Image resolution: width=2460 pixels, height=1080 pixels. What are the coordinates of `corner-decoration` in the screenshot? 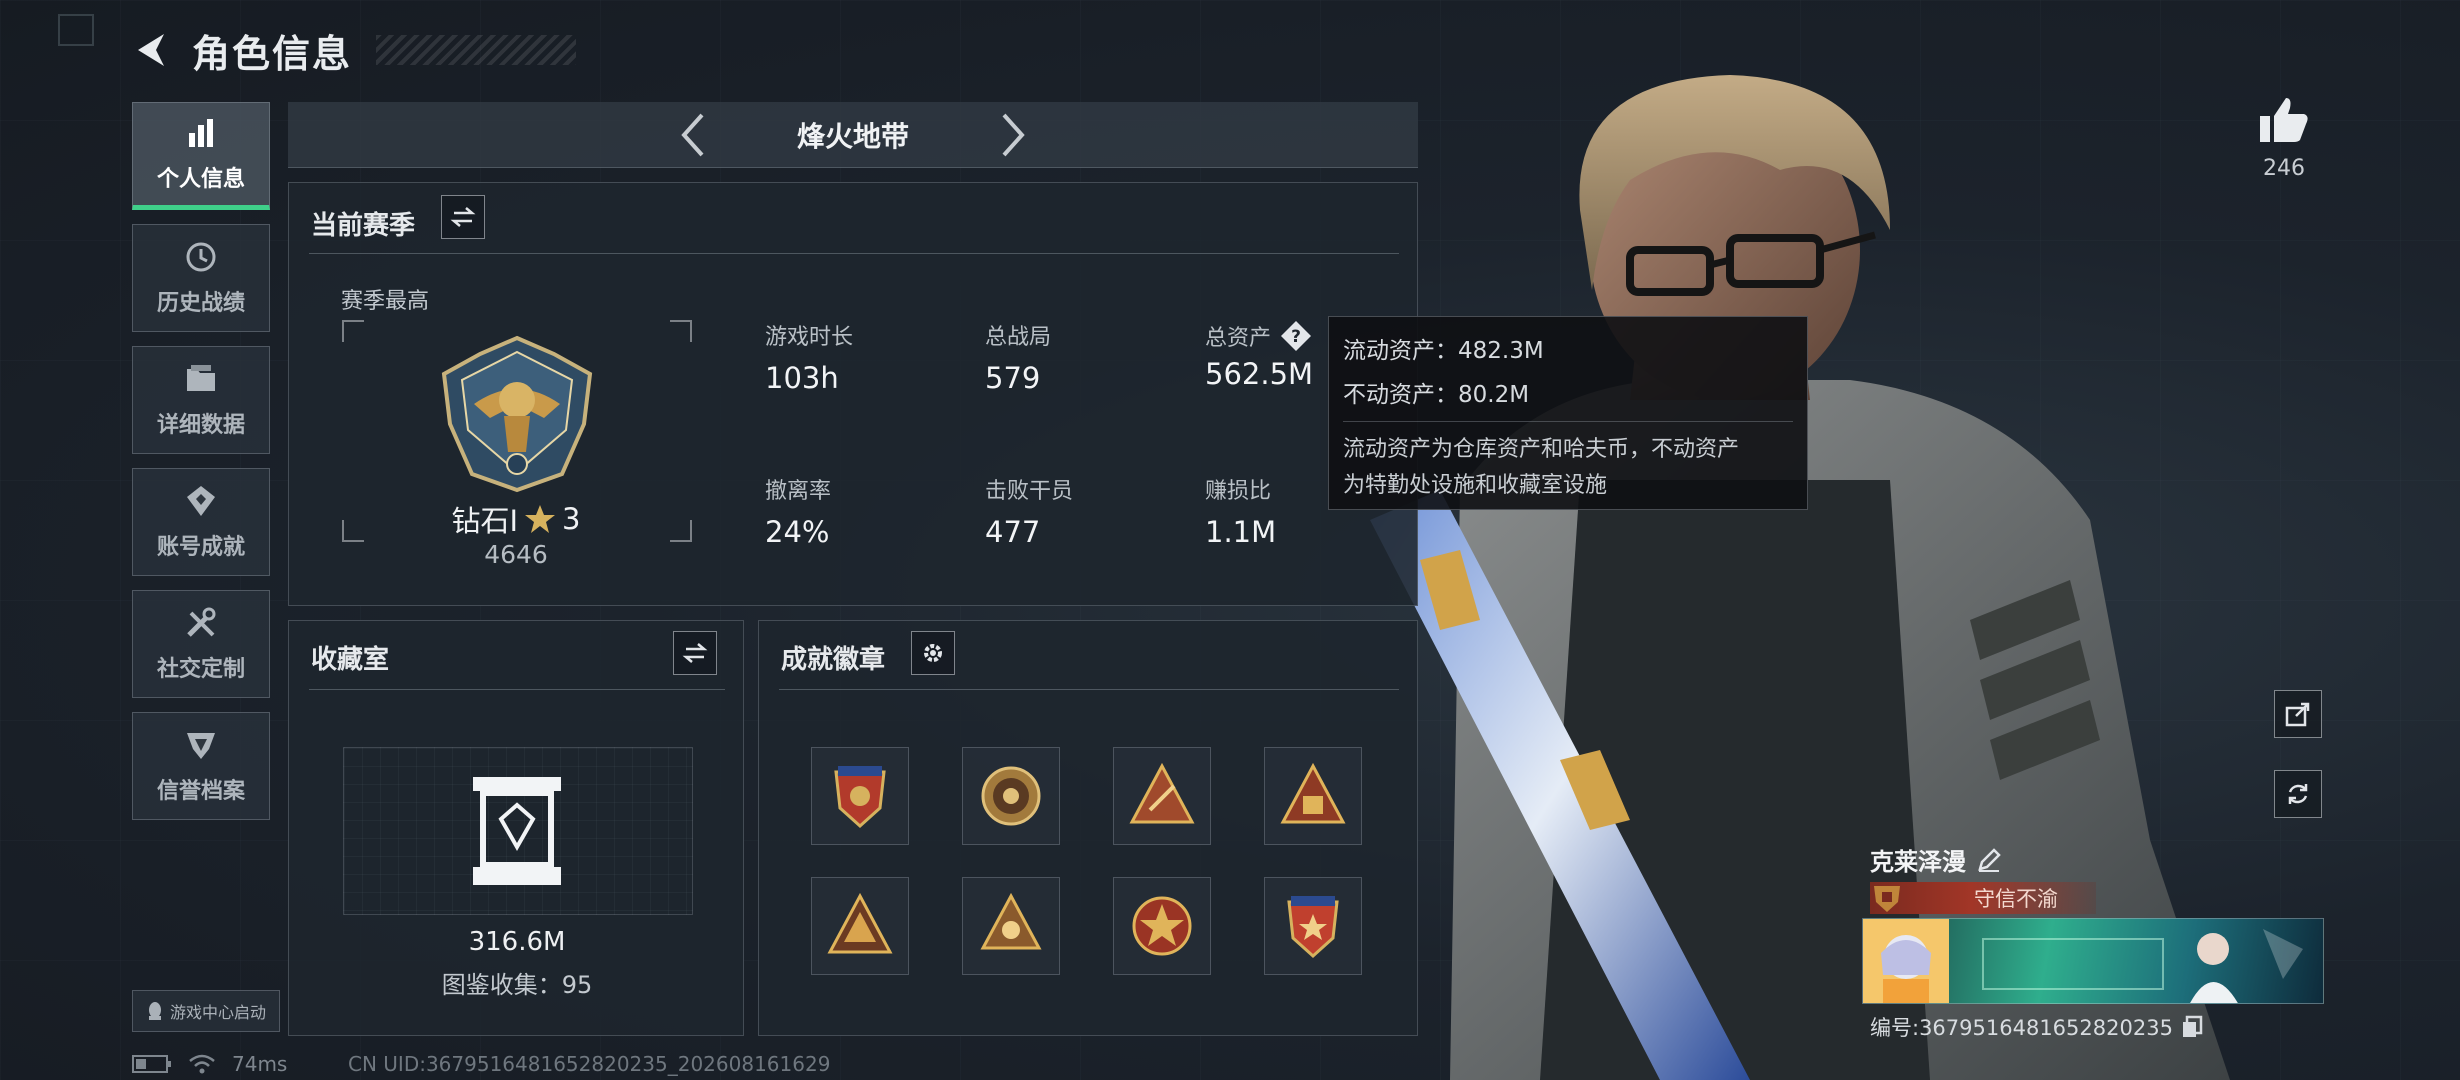 It's located at (76, 30).